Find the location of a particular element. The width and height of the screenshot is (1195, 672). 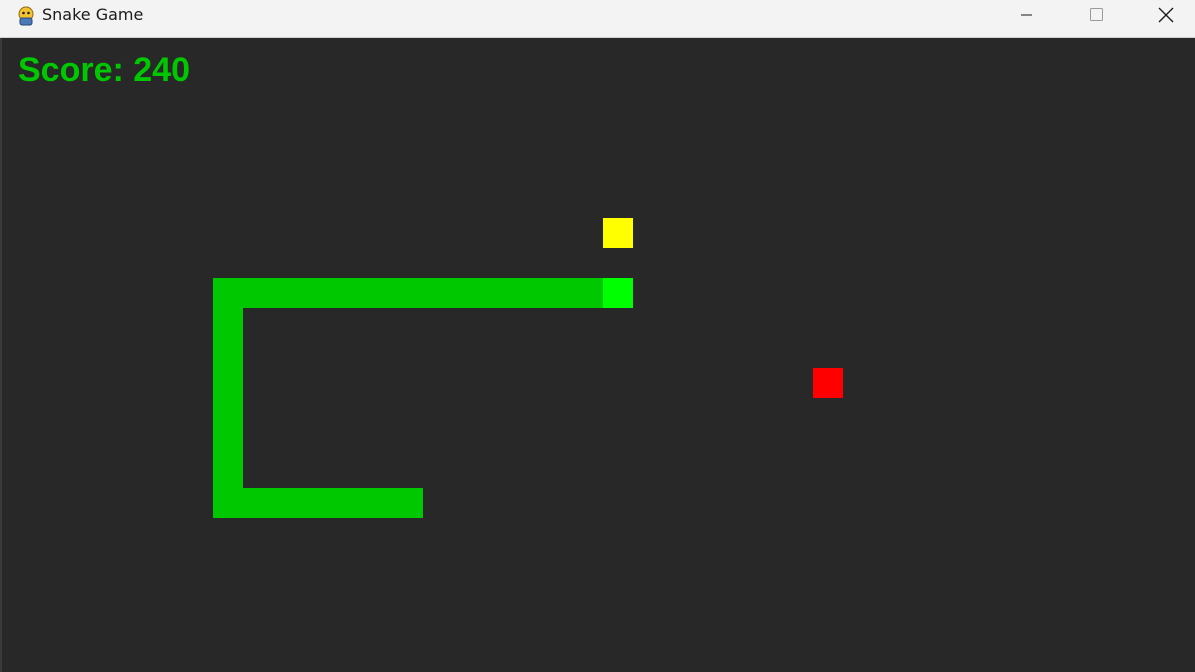

food-item is located at coordinates (828, 383).